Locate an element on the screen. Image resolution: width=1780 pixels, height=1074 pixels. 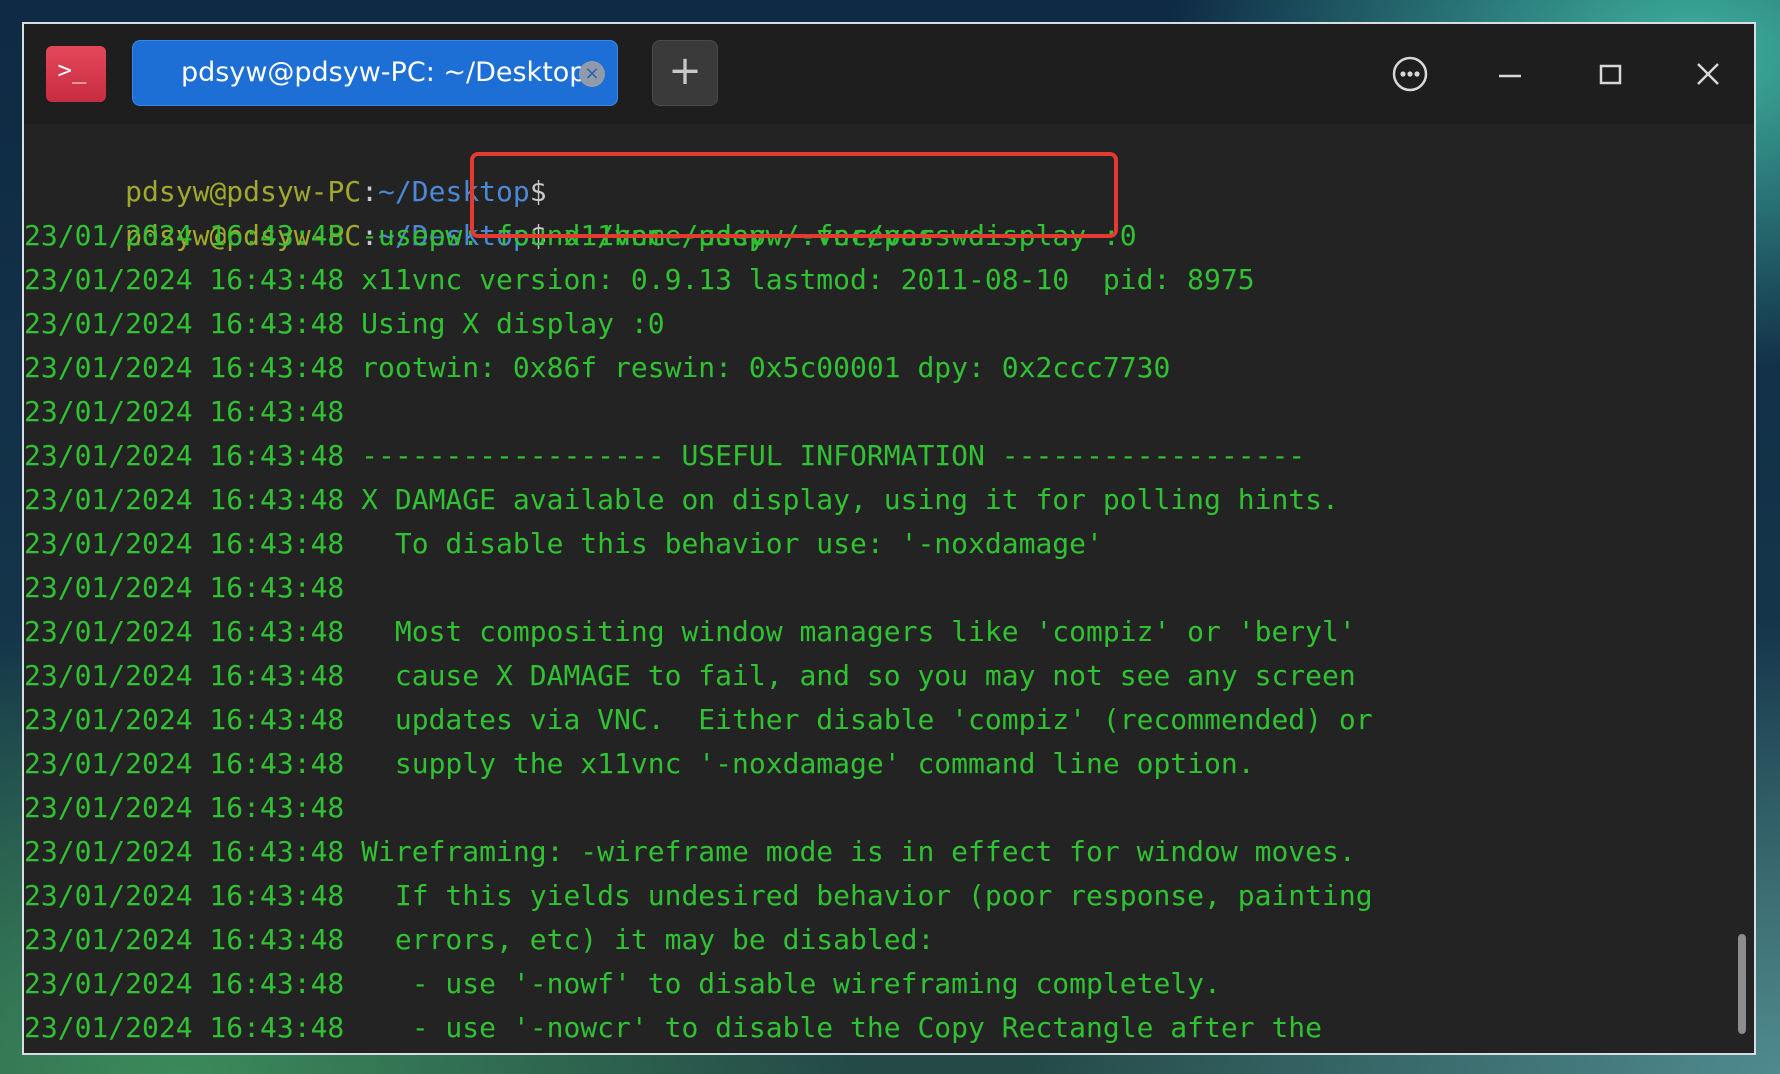
close-icon is located at coordinates (1708, 74).